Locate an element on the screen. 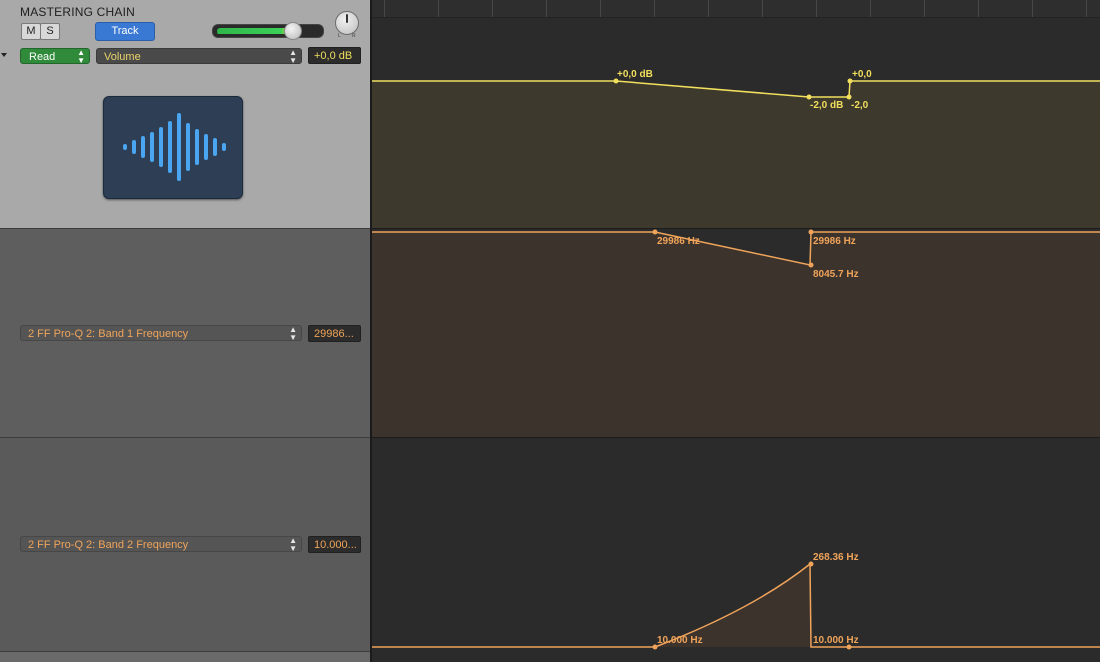 This screenshot has height=662, width=1100. lane-1-parameter-select: 2 FF Pro-Q 2: Band 1 Frequency ▲▼ is located at coordinates (161, 333).